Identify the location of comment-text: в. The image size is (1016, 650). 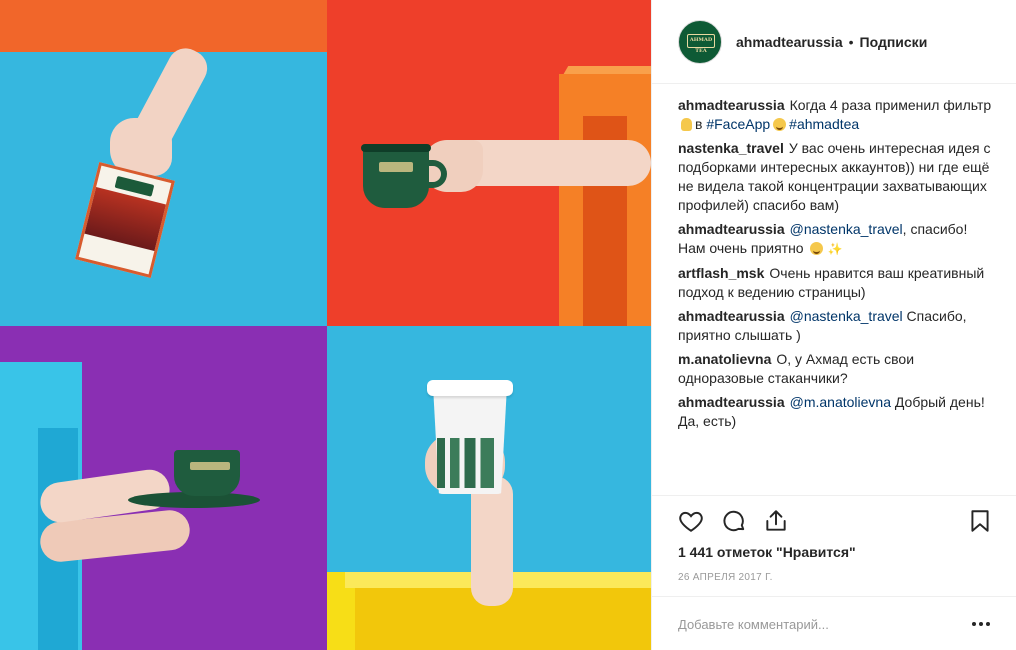
(701, 124).